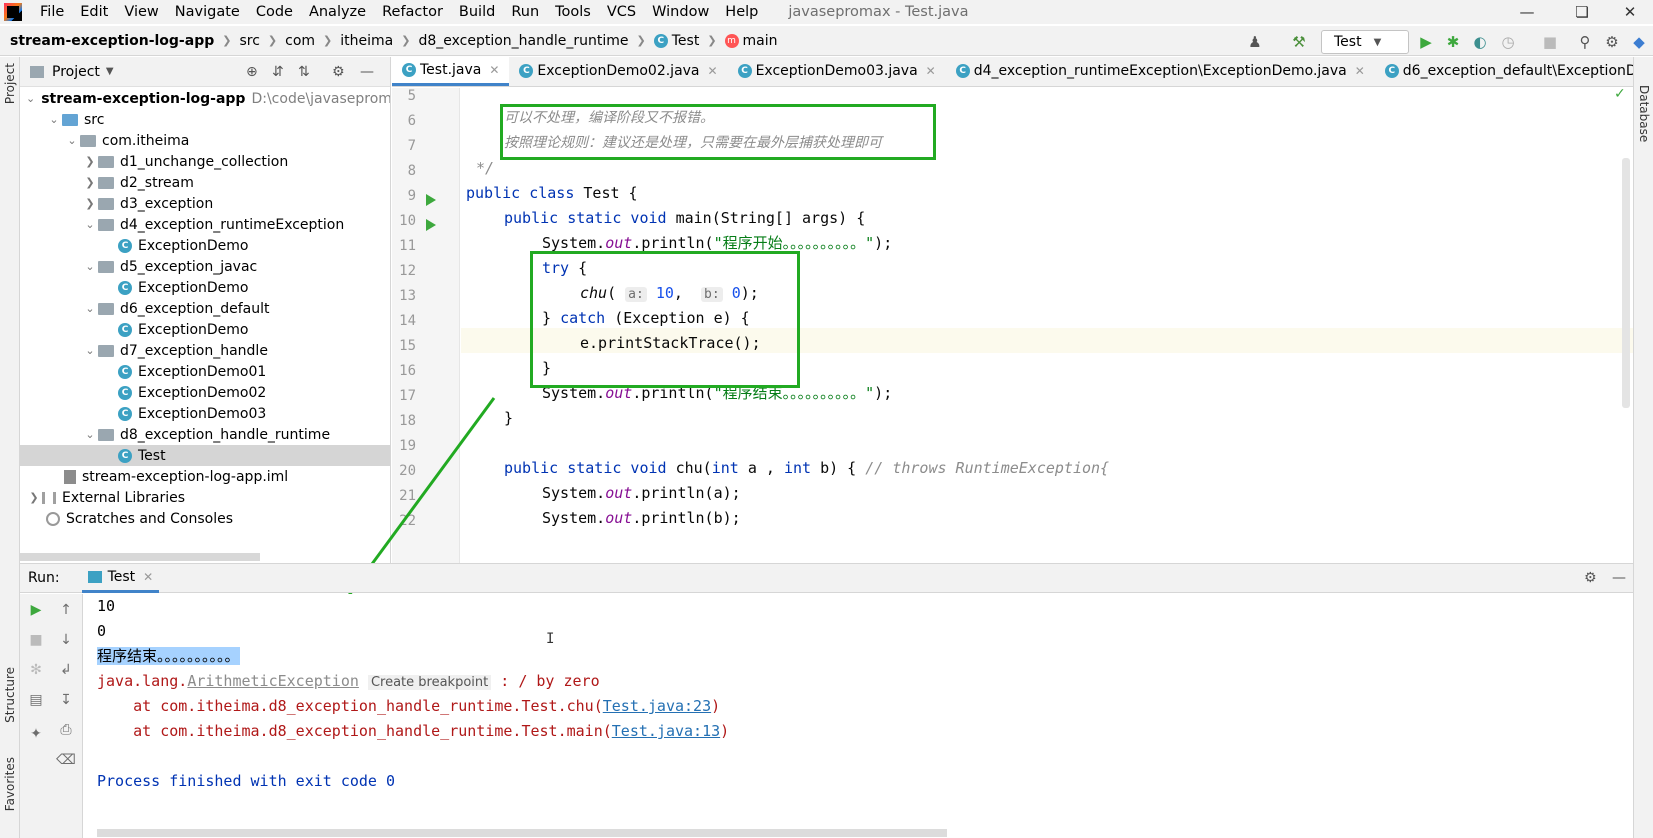 This screenshot has height=838, width=1653. Describe the element at coordinates (1453, 42) in the screenshot. I see `debug-icon: ✱` at that location.